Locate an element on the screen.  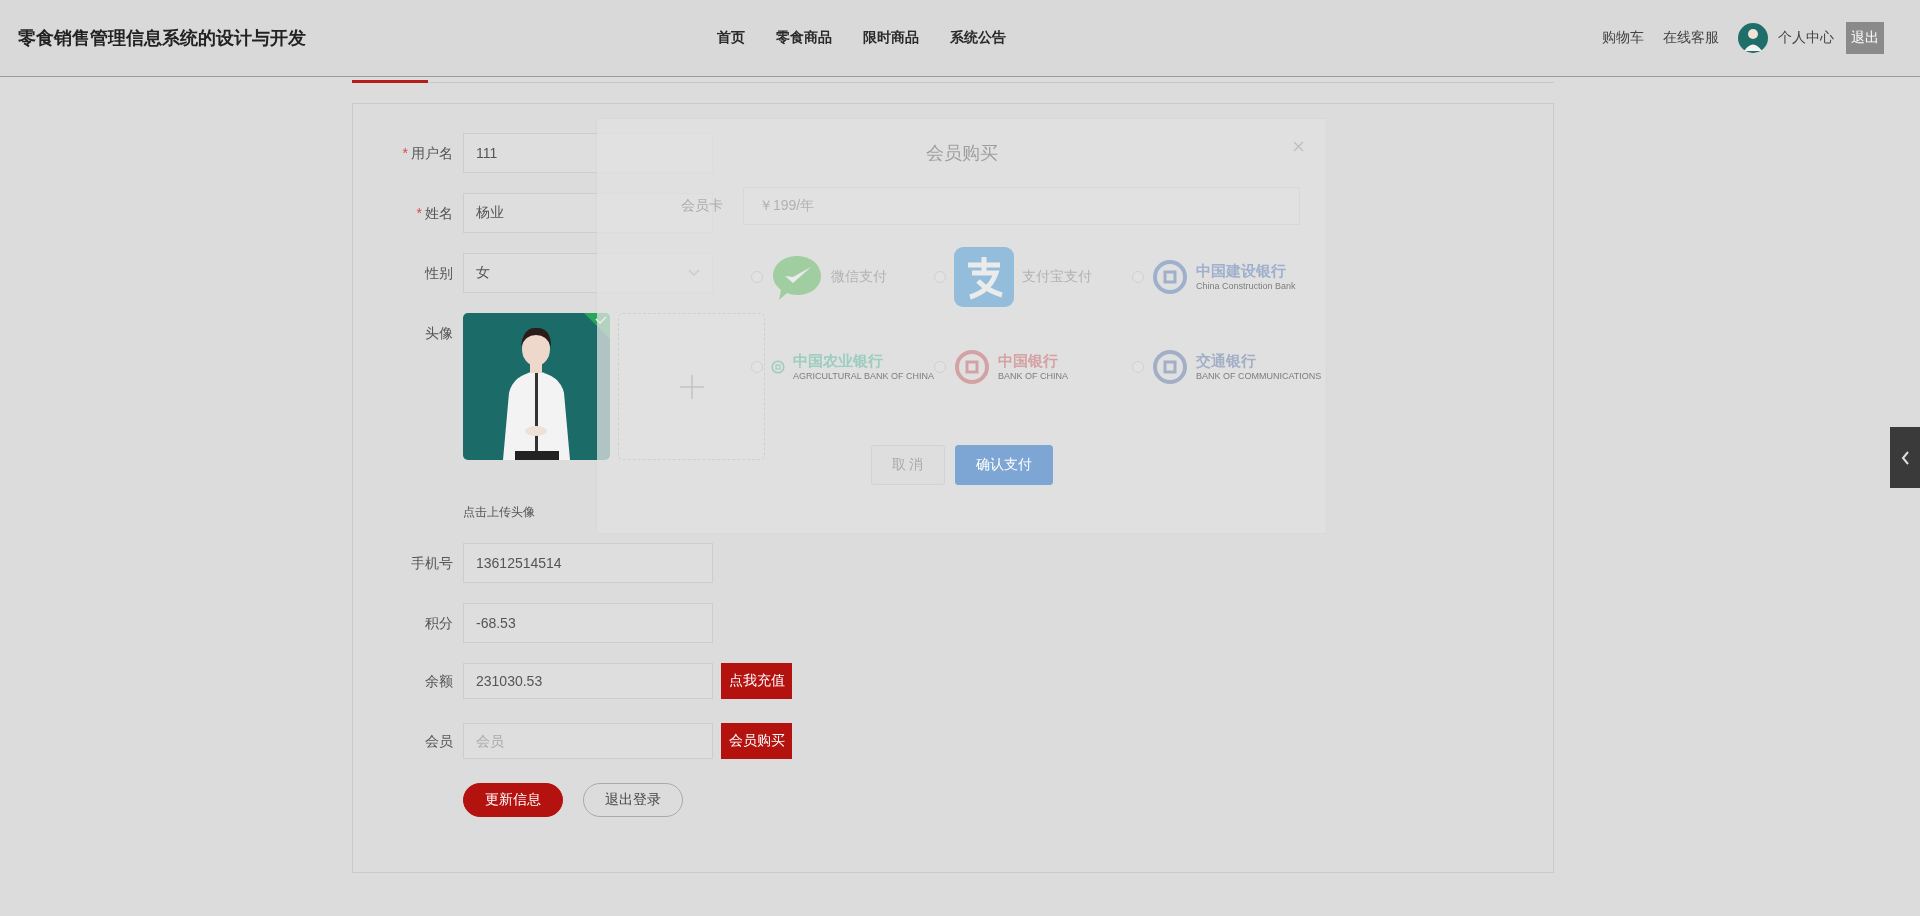
nav-link: 首页 is located at coordinates (731, 38).